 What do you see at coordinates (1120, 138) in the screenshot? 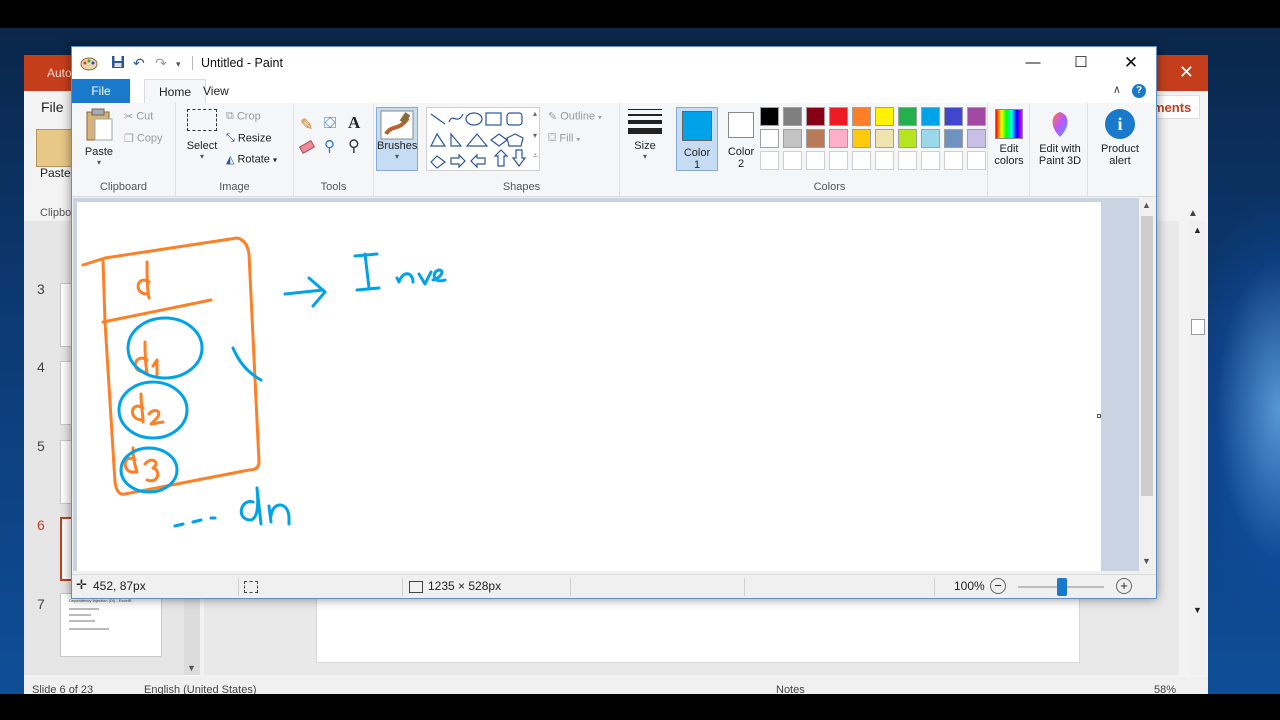
I see `product-alert-button: i Product alert` at bounding box center [1120, 138].